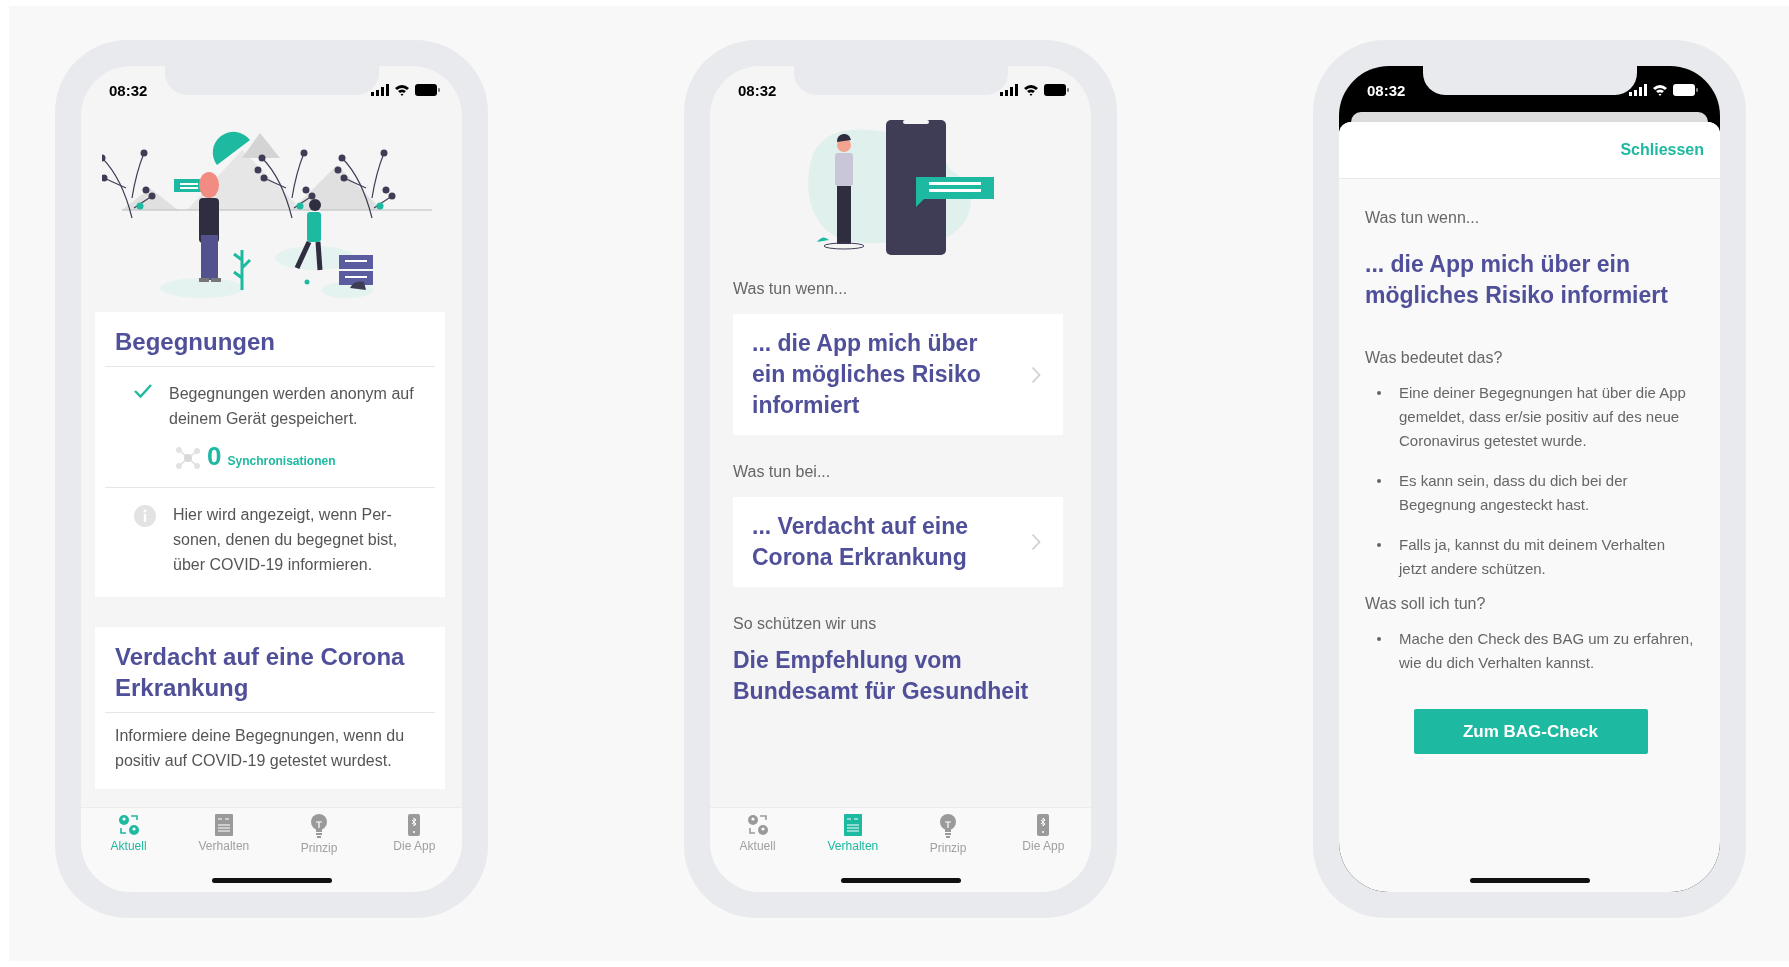 The width and height of the screenshot is (1789, 967). Describe the element at coordinates (260, 748) in the screenshot. I see `card-text: Informiere deine Begegnungen, wenn du positiv auf COVID-19 getestet wurdest.` at that location.